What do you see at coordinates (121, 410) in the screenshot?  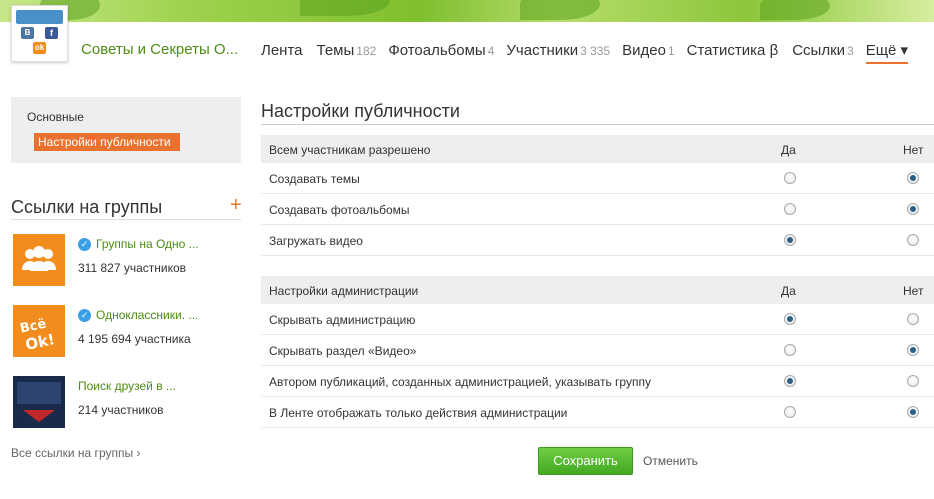 I see `group-members-count: 214 участников` at bounding box center [121, 410].